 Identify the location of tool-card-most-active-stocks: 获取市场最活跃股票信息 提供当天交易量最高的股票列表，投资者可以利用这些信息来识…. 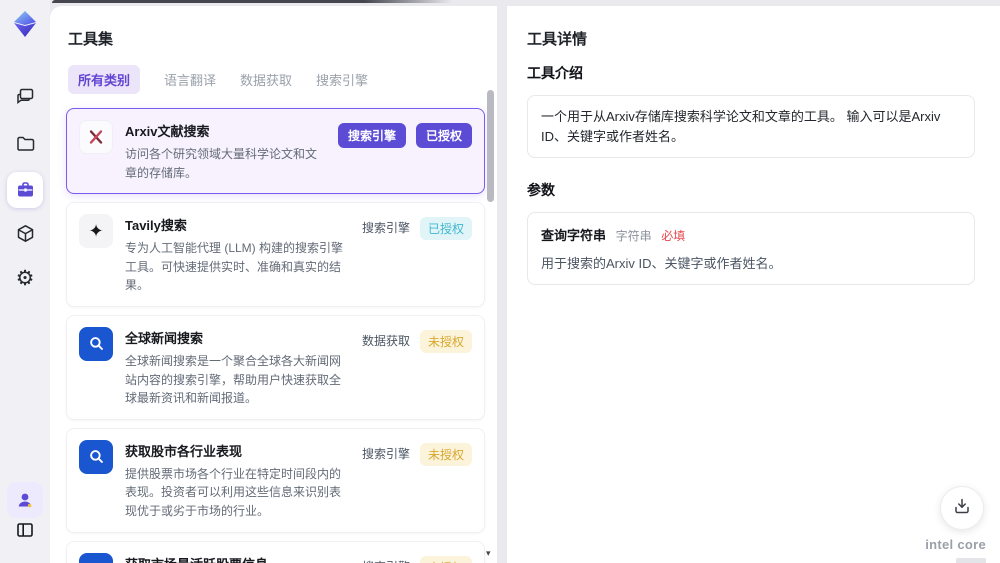
(275, 551).